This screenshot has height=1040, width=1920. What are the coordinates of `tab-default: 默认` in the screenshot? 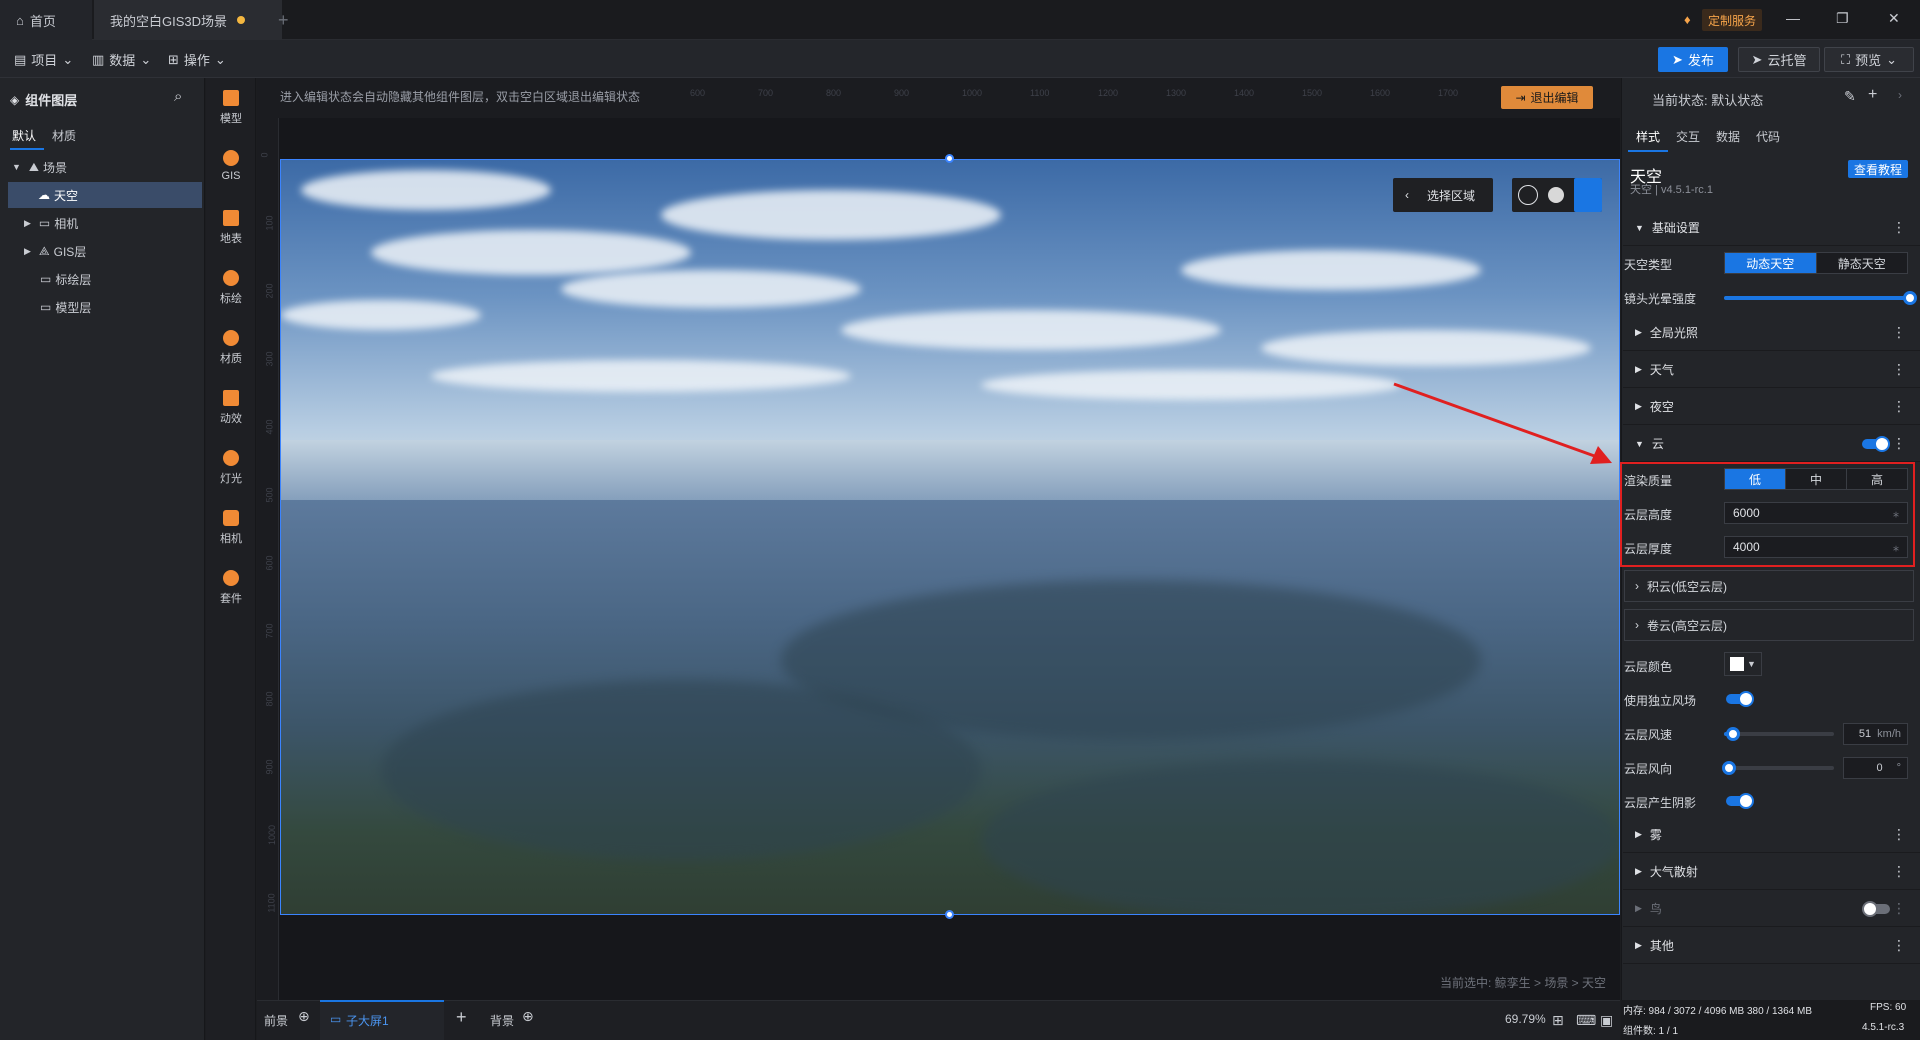 It's located at (24, 135).